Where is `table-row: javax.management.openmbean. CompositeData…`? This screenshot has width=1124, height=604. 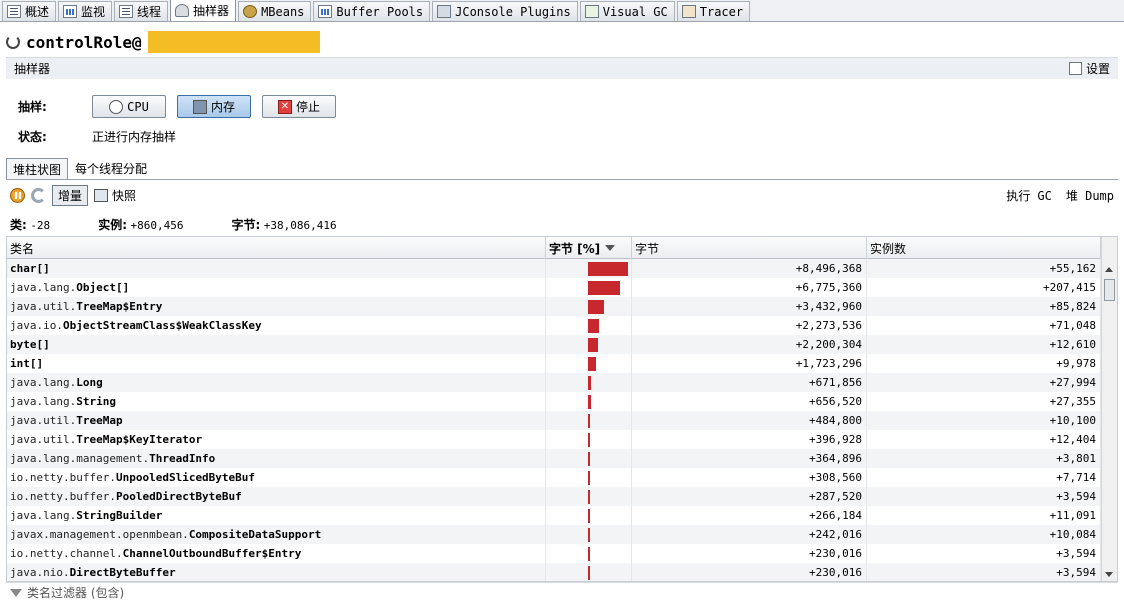 table-row: javax.management.openmbean. CompositeData… is located at coordinates (554, 534).